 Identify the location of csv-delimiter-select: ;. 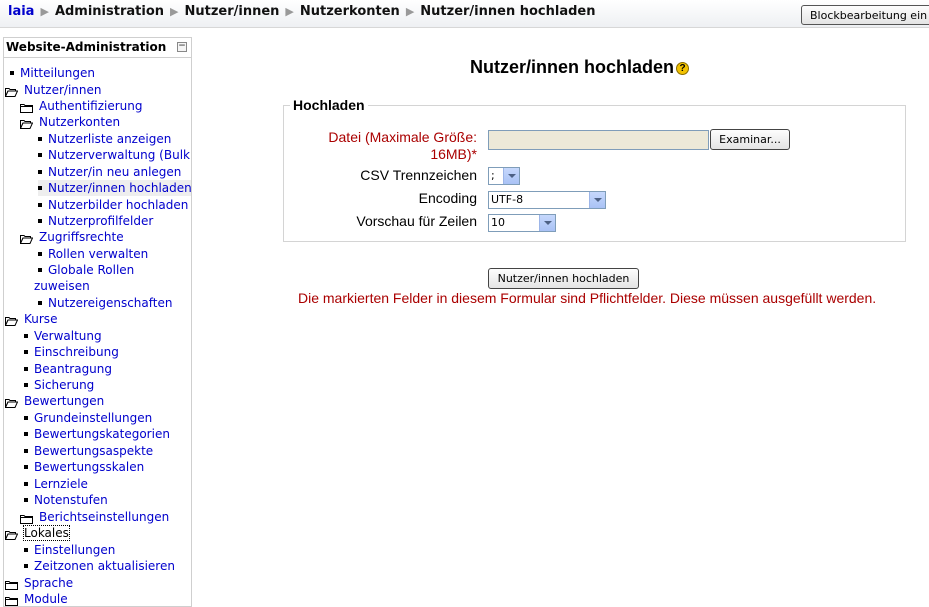
(504, 176).